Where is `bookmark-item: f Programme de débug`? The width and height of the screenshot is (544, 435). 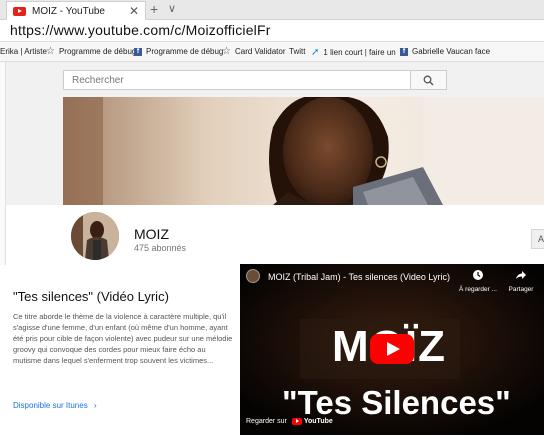
bookmark-item: f Programme de débug is located at coordinates (178, 51).